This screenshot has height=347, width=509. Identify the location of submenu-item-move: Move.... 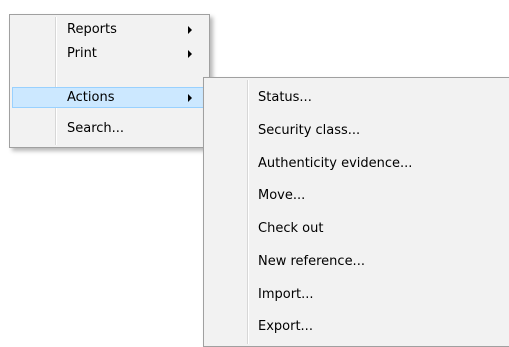
(357, 196).